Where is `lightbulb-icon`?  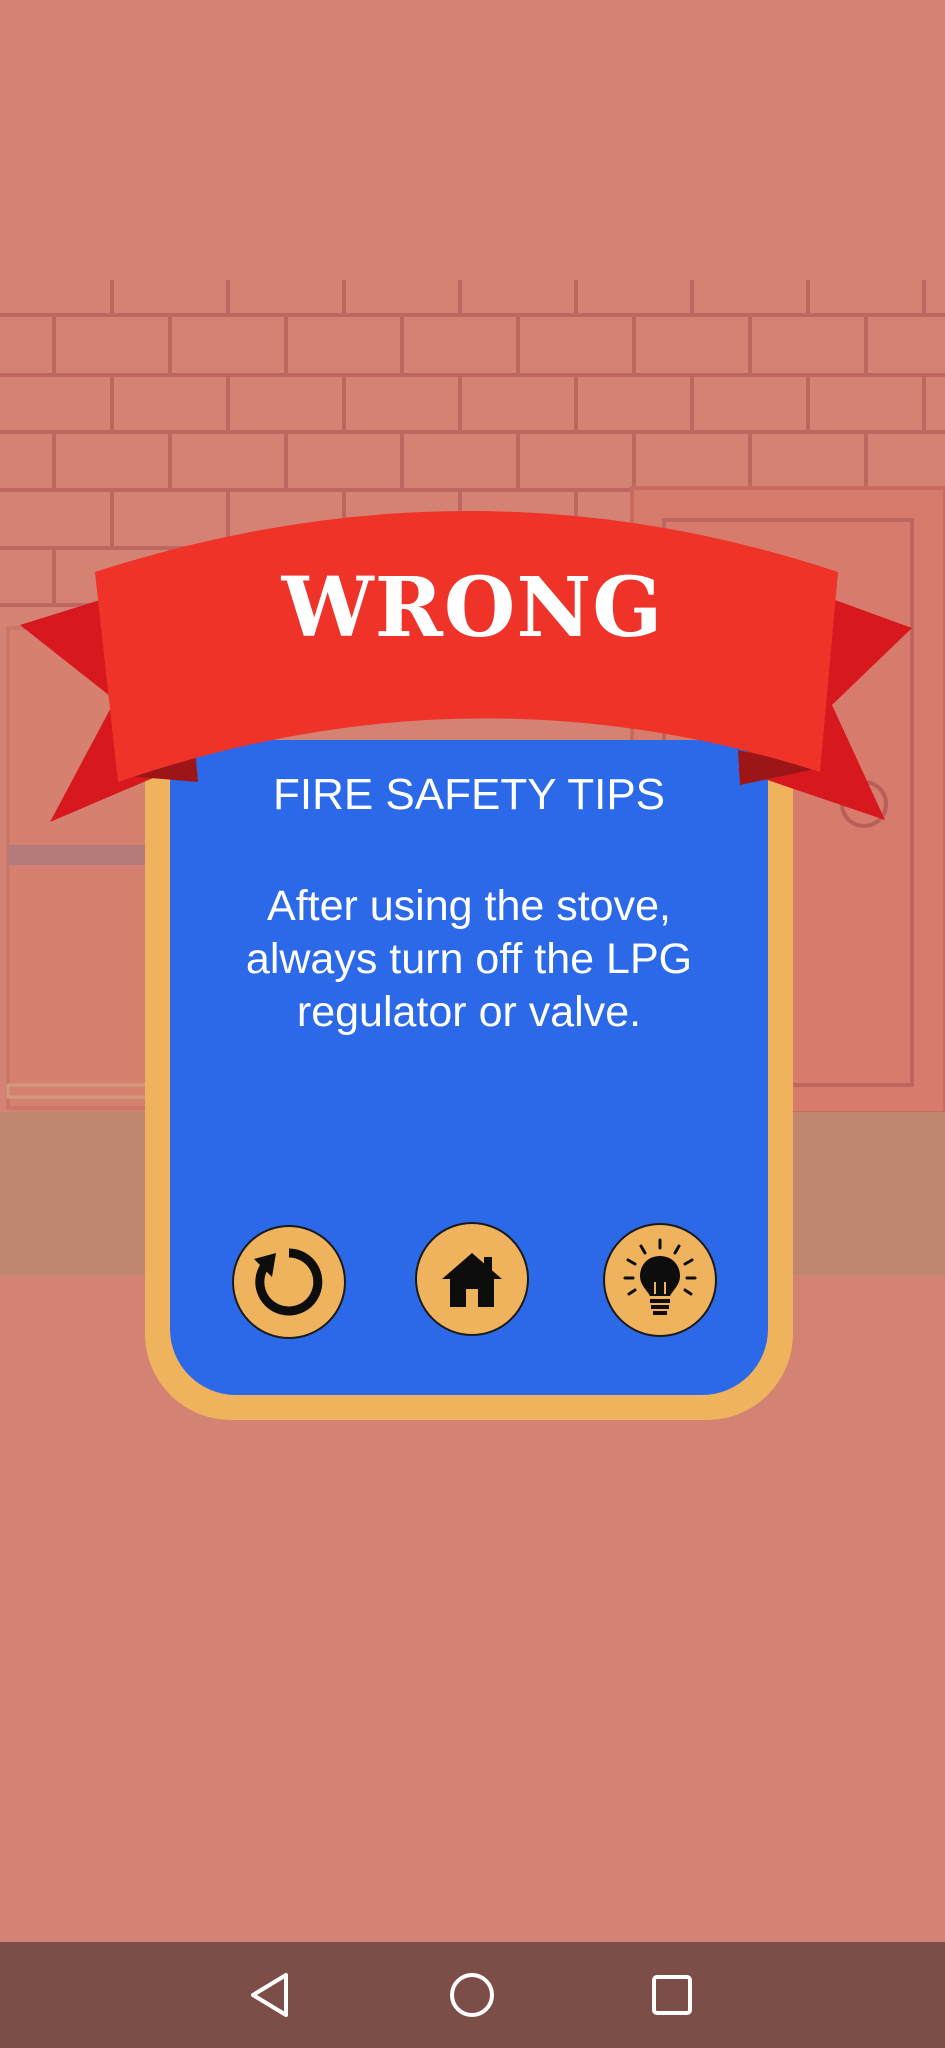
lightbulb-icon is located at coordinates (660, 1276).